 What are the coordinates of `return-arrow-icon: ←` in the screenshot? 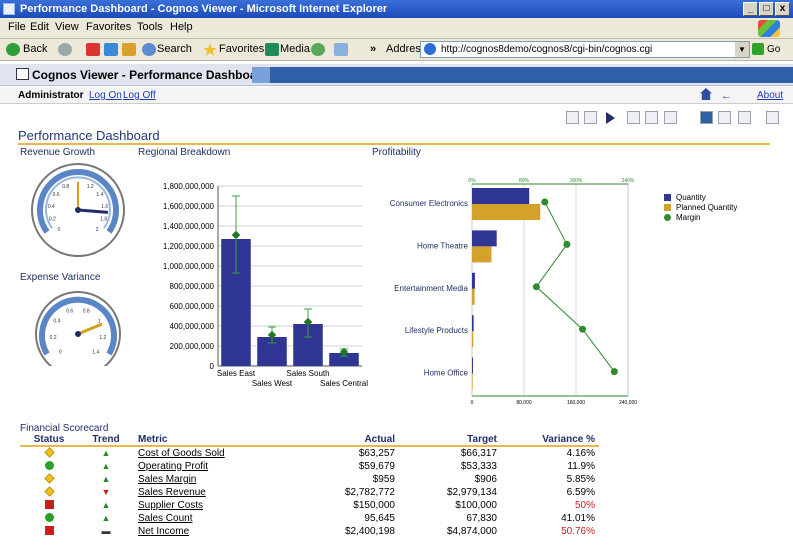 It's located at (726, 96).